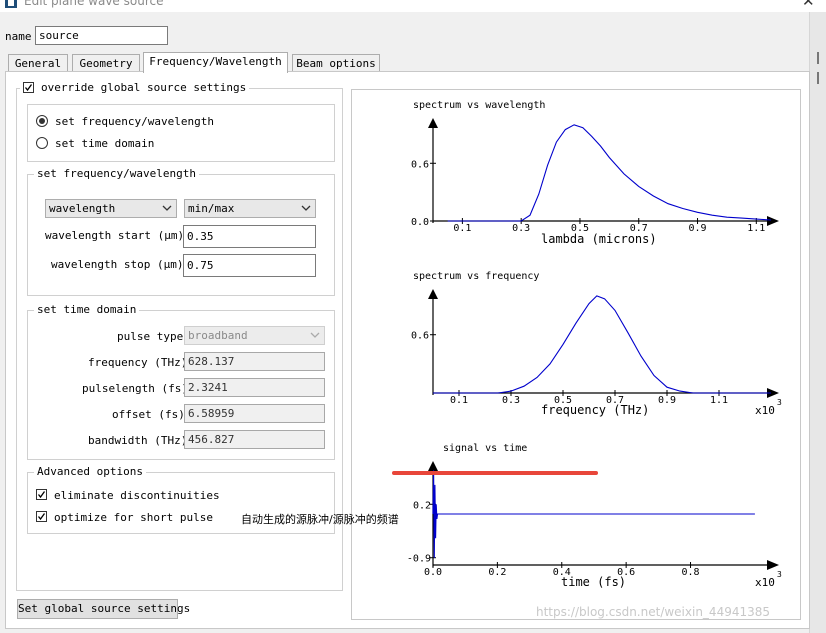 This screenshot has width=826, height=633. I want to click on range-type-value: min/max, so click(211, 208).